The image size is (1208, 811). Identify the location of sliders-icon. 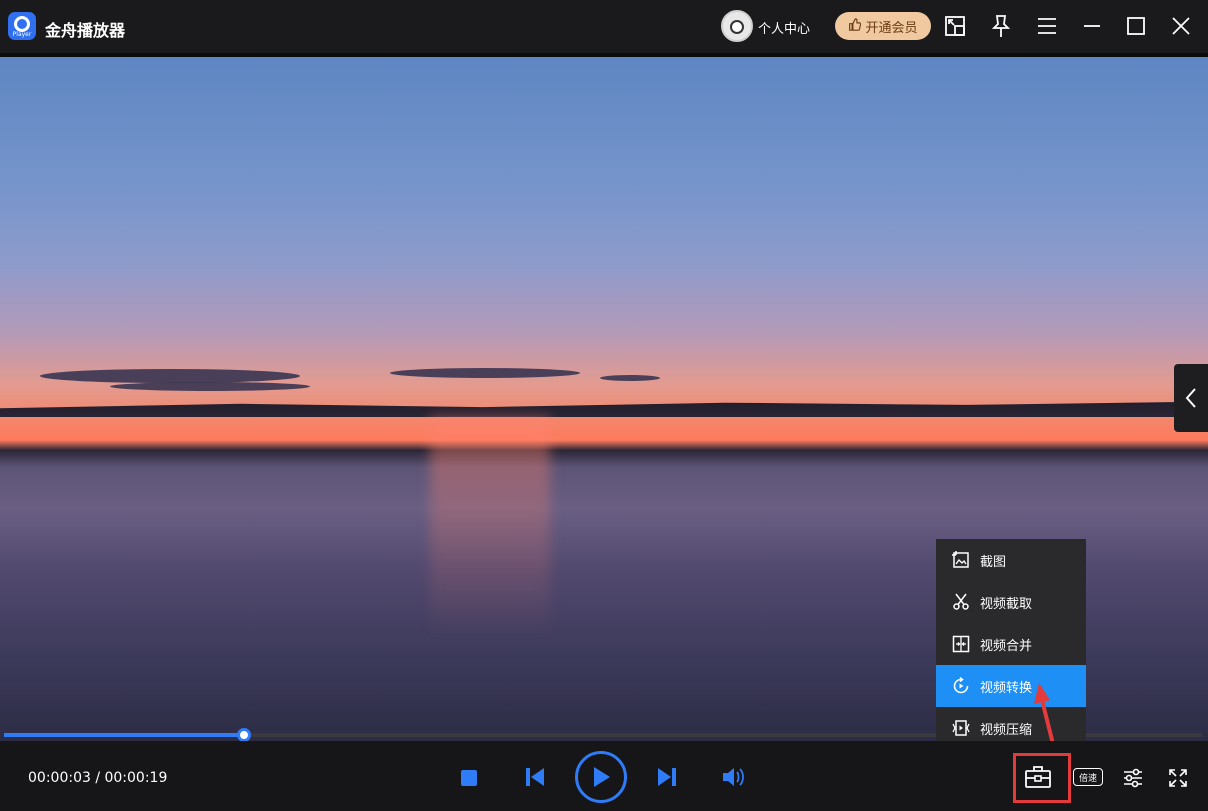
(1133, 778).